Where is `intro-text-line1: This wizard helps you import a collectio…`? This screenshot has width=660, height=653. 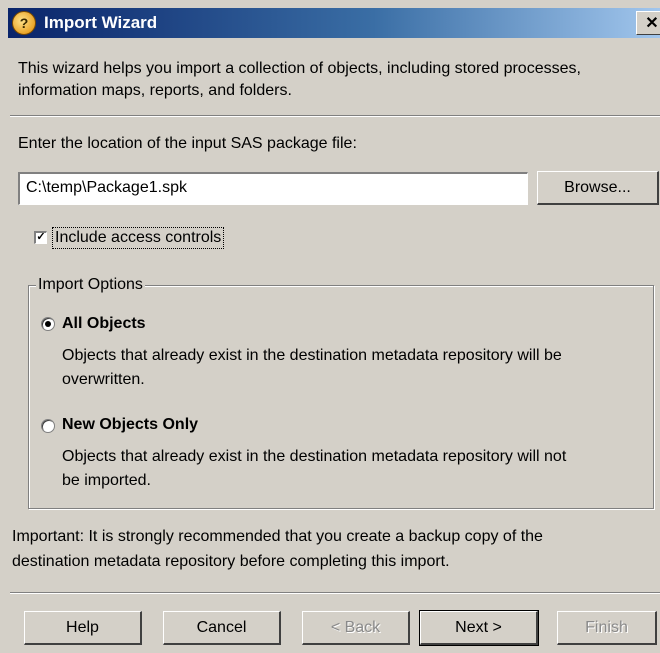 intro-text-line1: This wizard helps you import a collectio… is located at coordinates (299, 68).